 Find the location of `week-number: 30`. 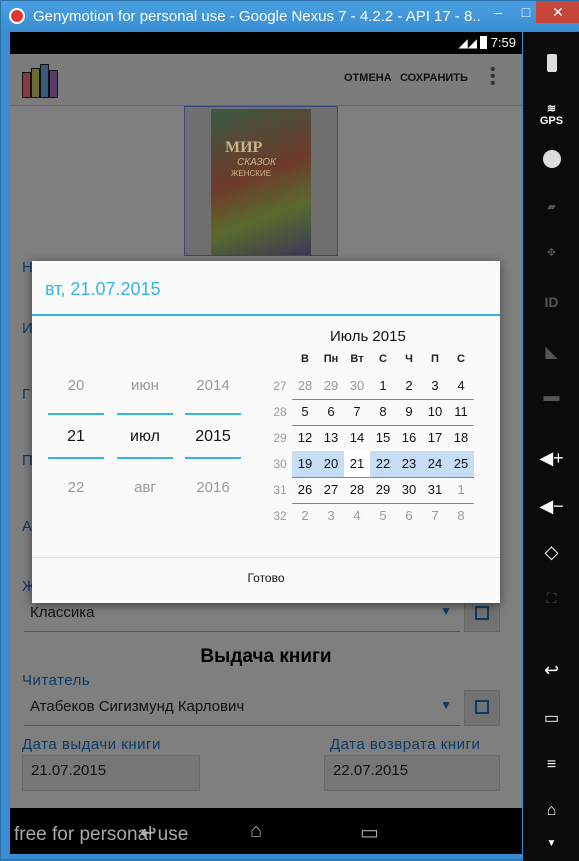

week-number: 30 is located at coordinates (280, 464).